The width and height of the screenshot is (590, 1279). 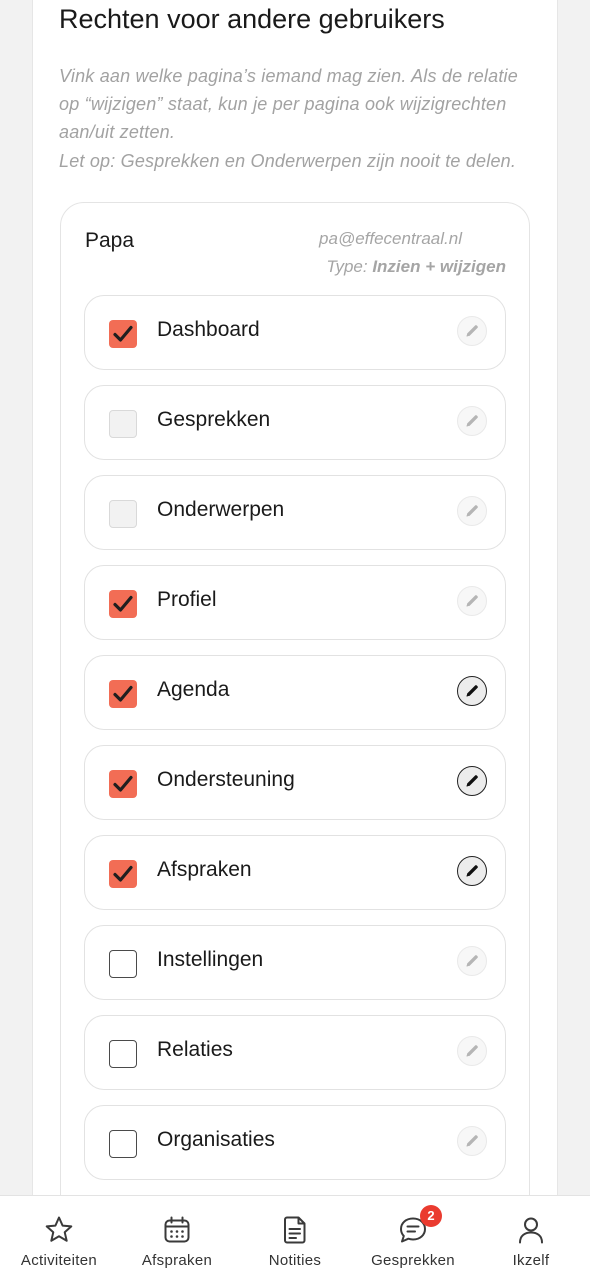 I want to click on tab-label: Gesprekken, so click(x=413, y=1260).